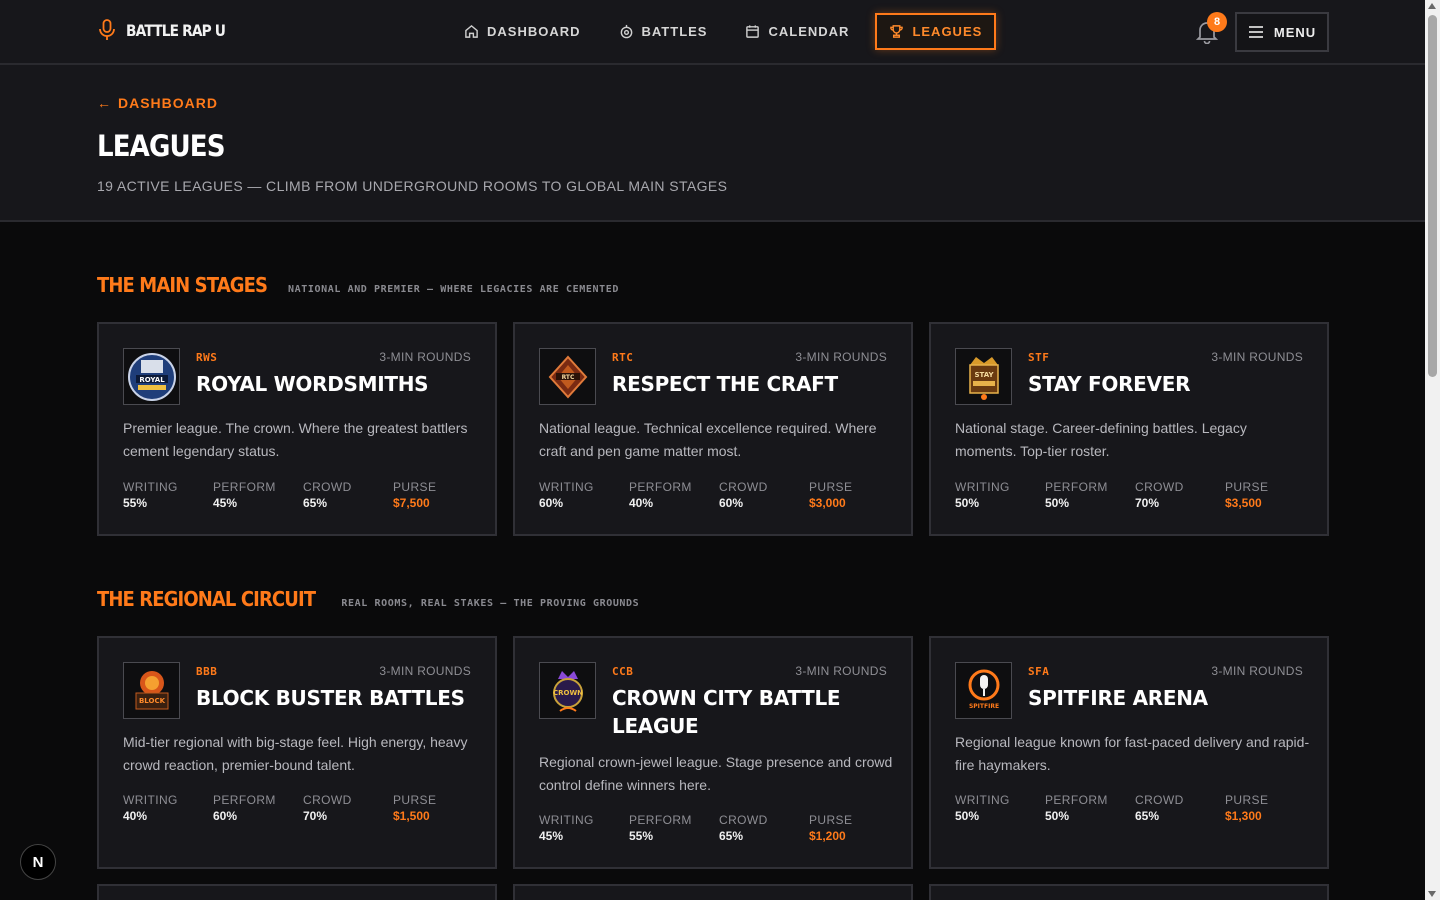 Image resolution: width=1440 pixels, height=900 pixels. What do you see at coordinates (584, 828) in the screenshot?
I see `stat-writing: WRITING 45%` at bounding box center [584, 828].